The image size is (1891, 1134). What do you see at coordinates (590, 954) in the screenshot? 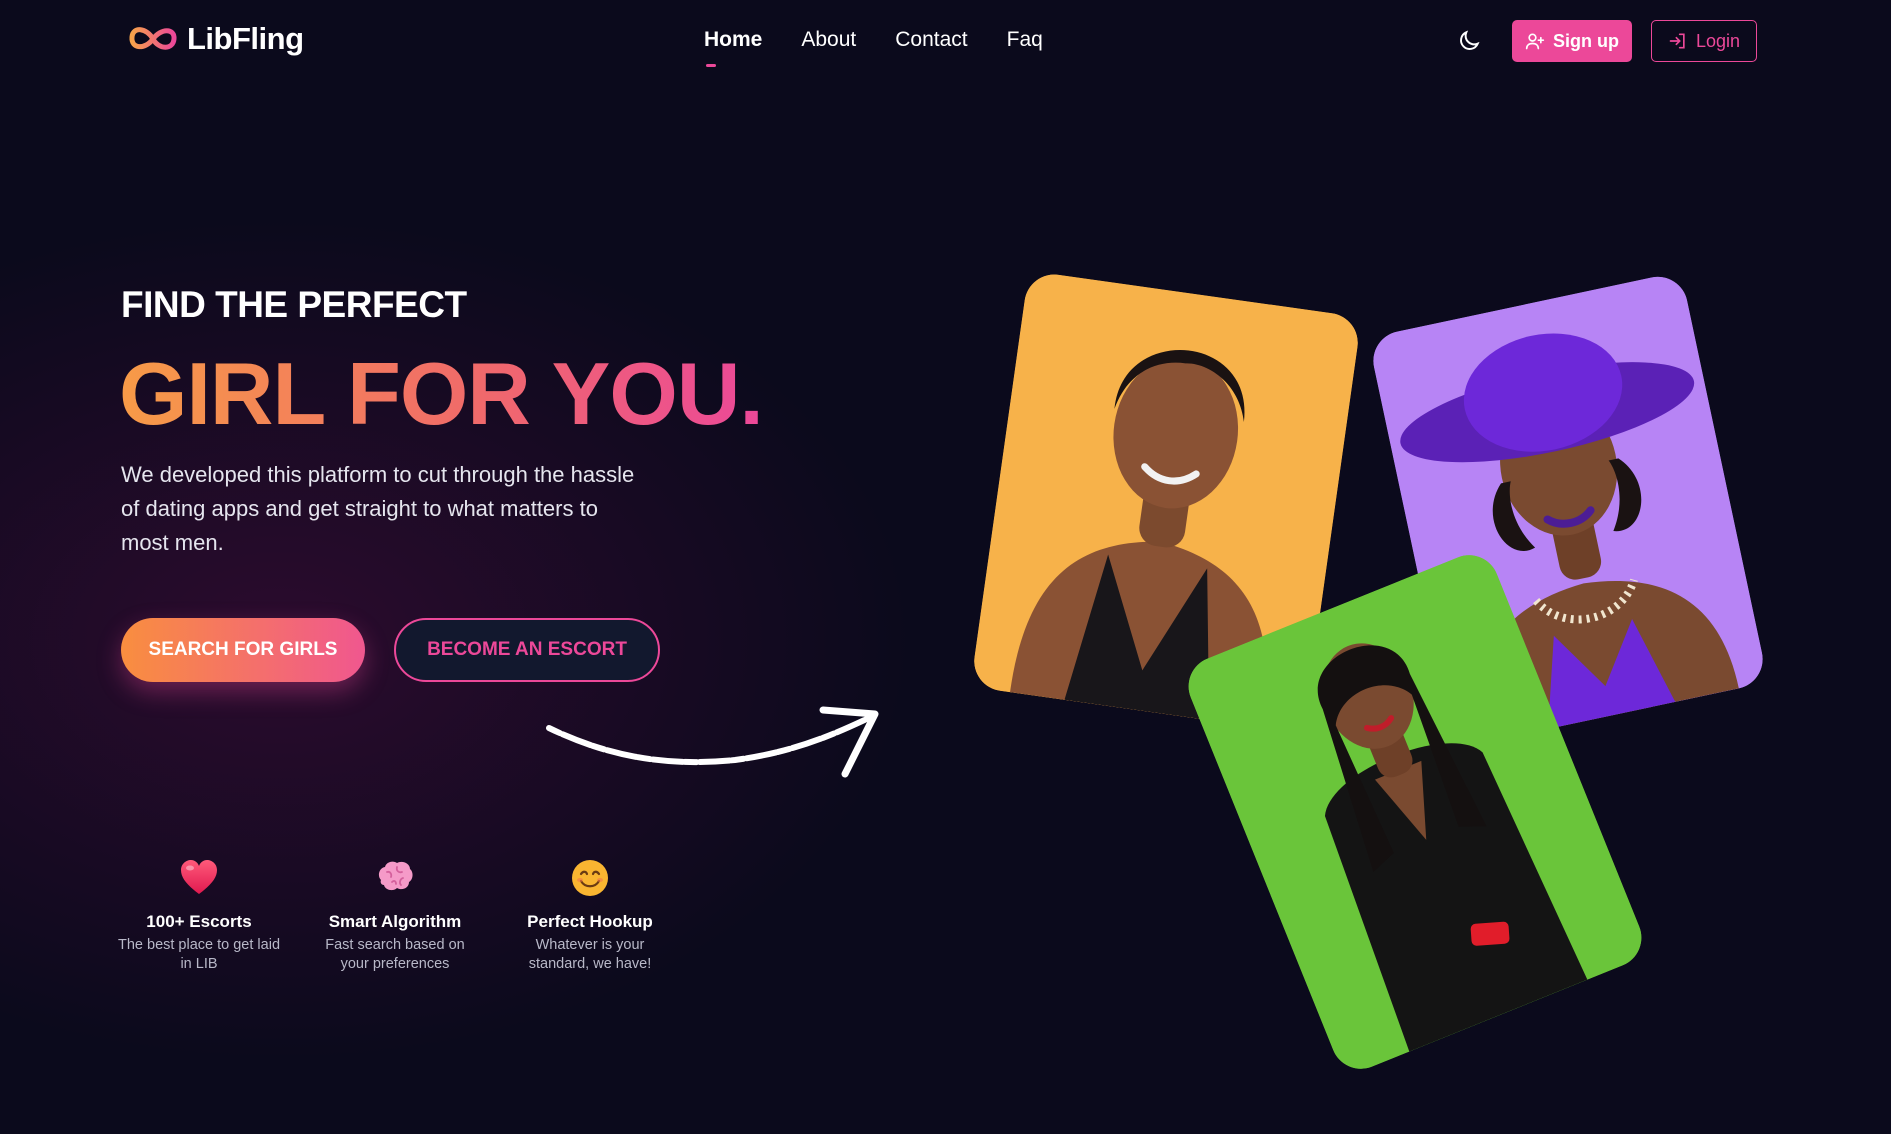
I see `feature-desc: Whatever is your standard, we have!` at bounding box center [590, 954].